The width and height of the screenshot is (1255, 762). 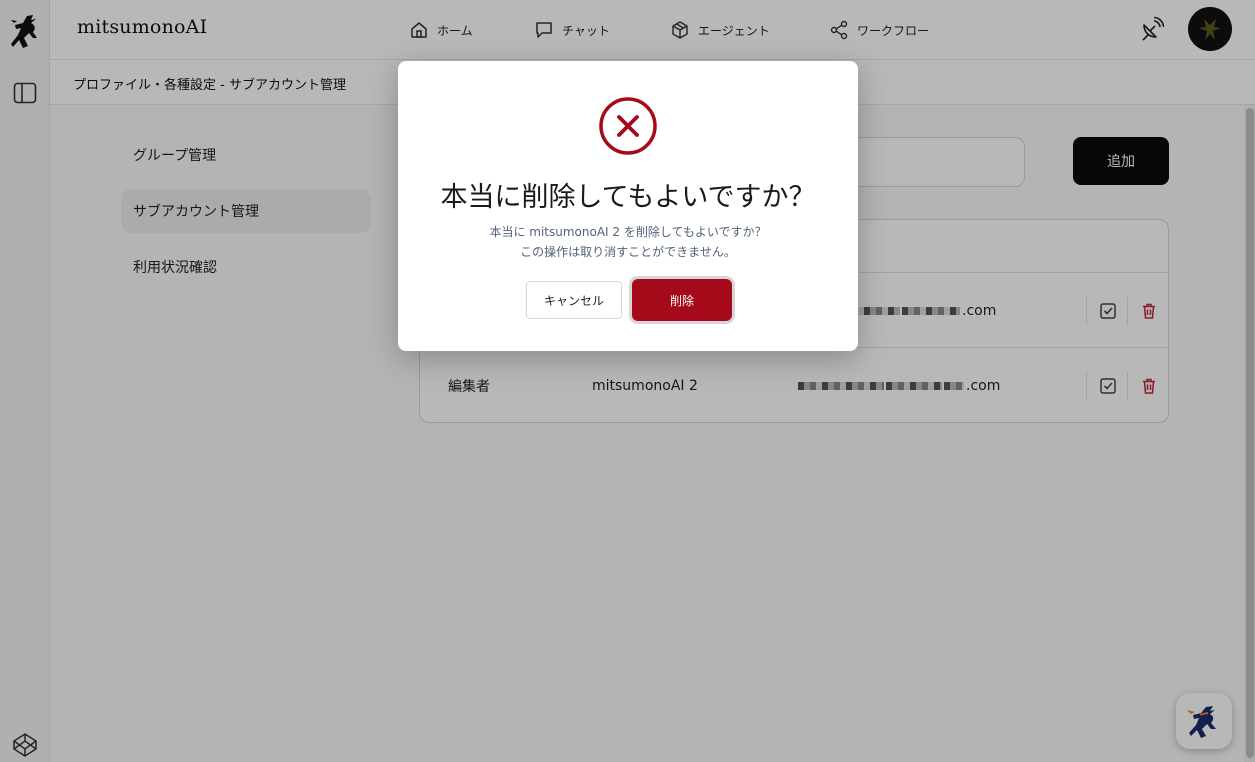 What do you see at coordinates (574, 300) in the screenshot?
I see `cancel-button: キャンセル` at bounding box center [574, 300].